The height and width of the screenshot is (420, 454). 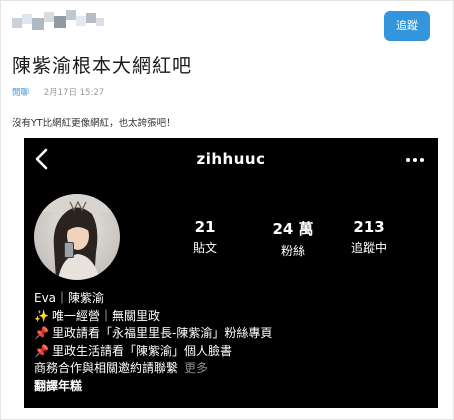 I want to click on ig-stat-following: 213 追蹤中, so click(x=369, y=237).